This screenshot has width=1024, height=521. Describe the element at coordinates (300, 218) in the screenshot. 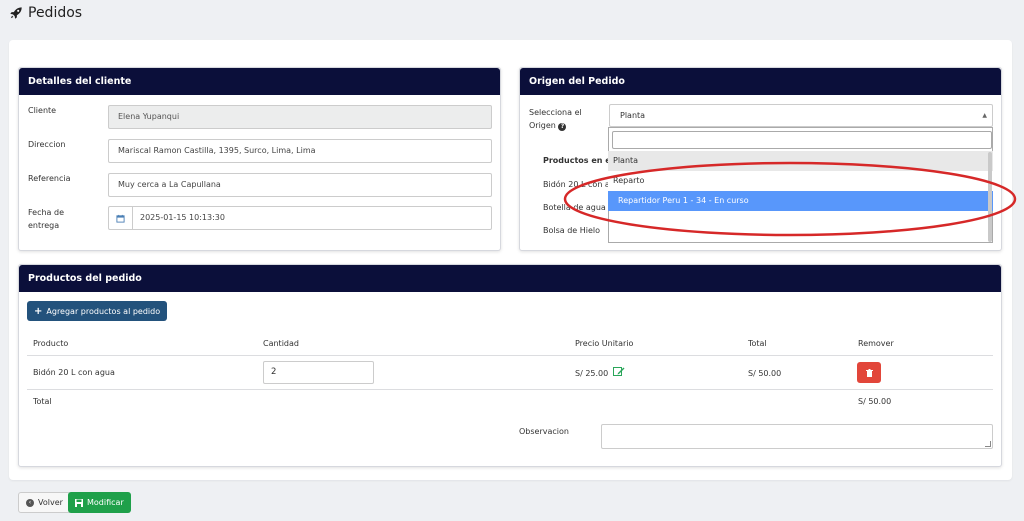

I see `fecha-field: 2025-01-15 10:13:30` at that location.